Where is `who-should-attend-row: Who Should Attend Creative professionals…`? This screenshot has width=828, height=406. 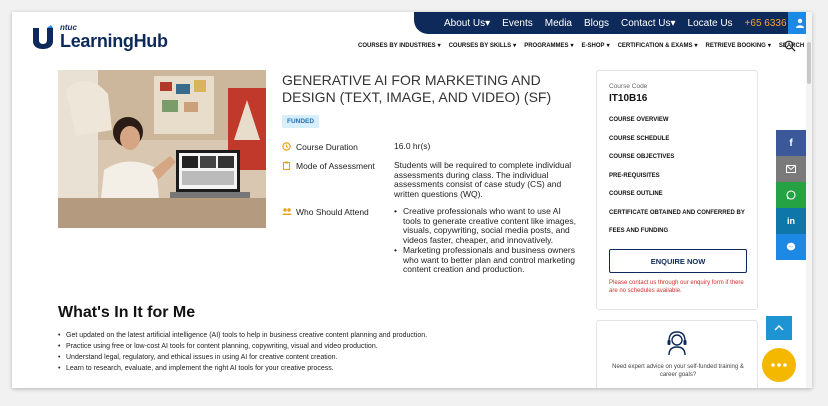
who-should-attend-row: Who Should Attend Creative professionals… is located at coordinates (429, 241).